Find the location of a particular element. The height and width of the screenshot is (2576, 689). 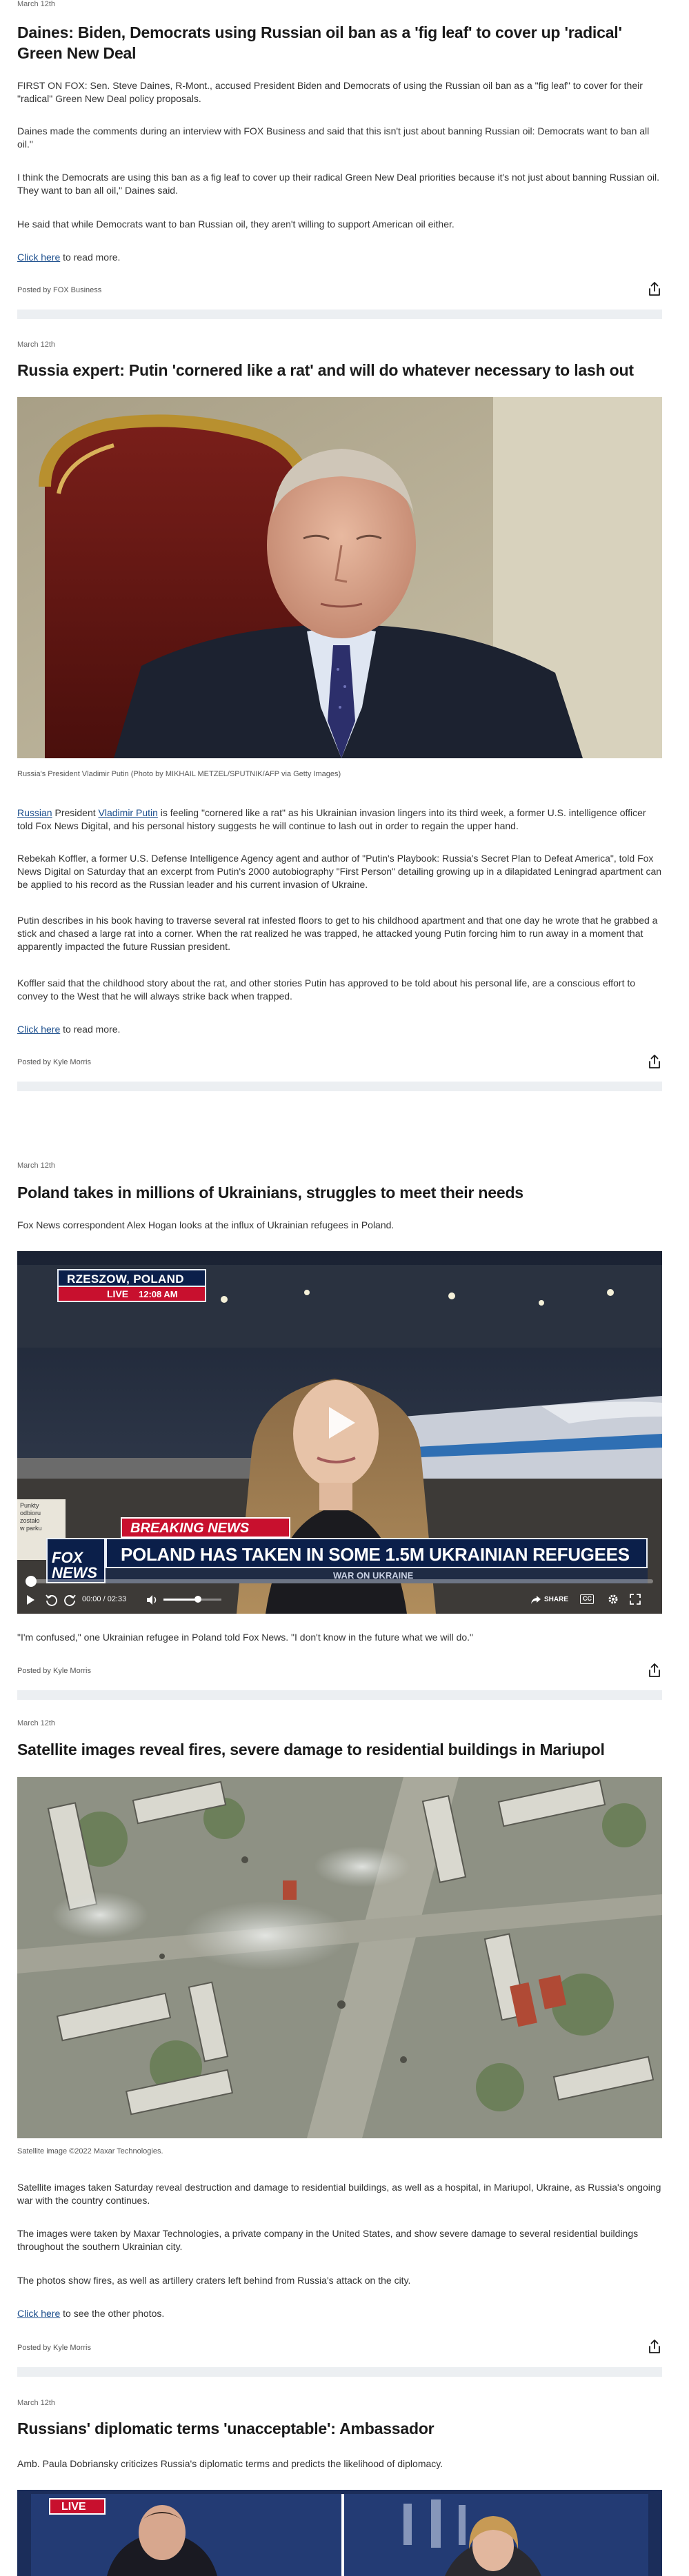

satellite-photo-illustration is located at coordinates (339, 1957).